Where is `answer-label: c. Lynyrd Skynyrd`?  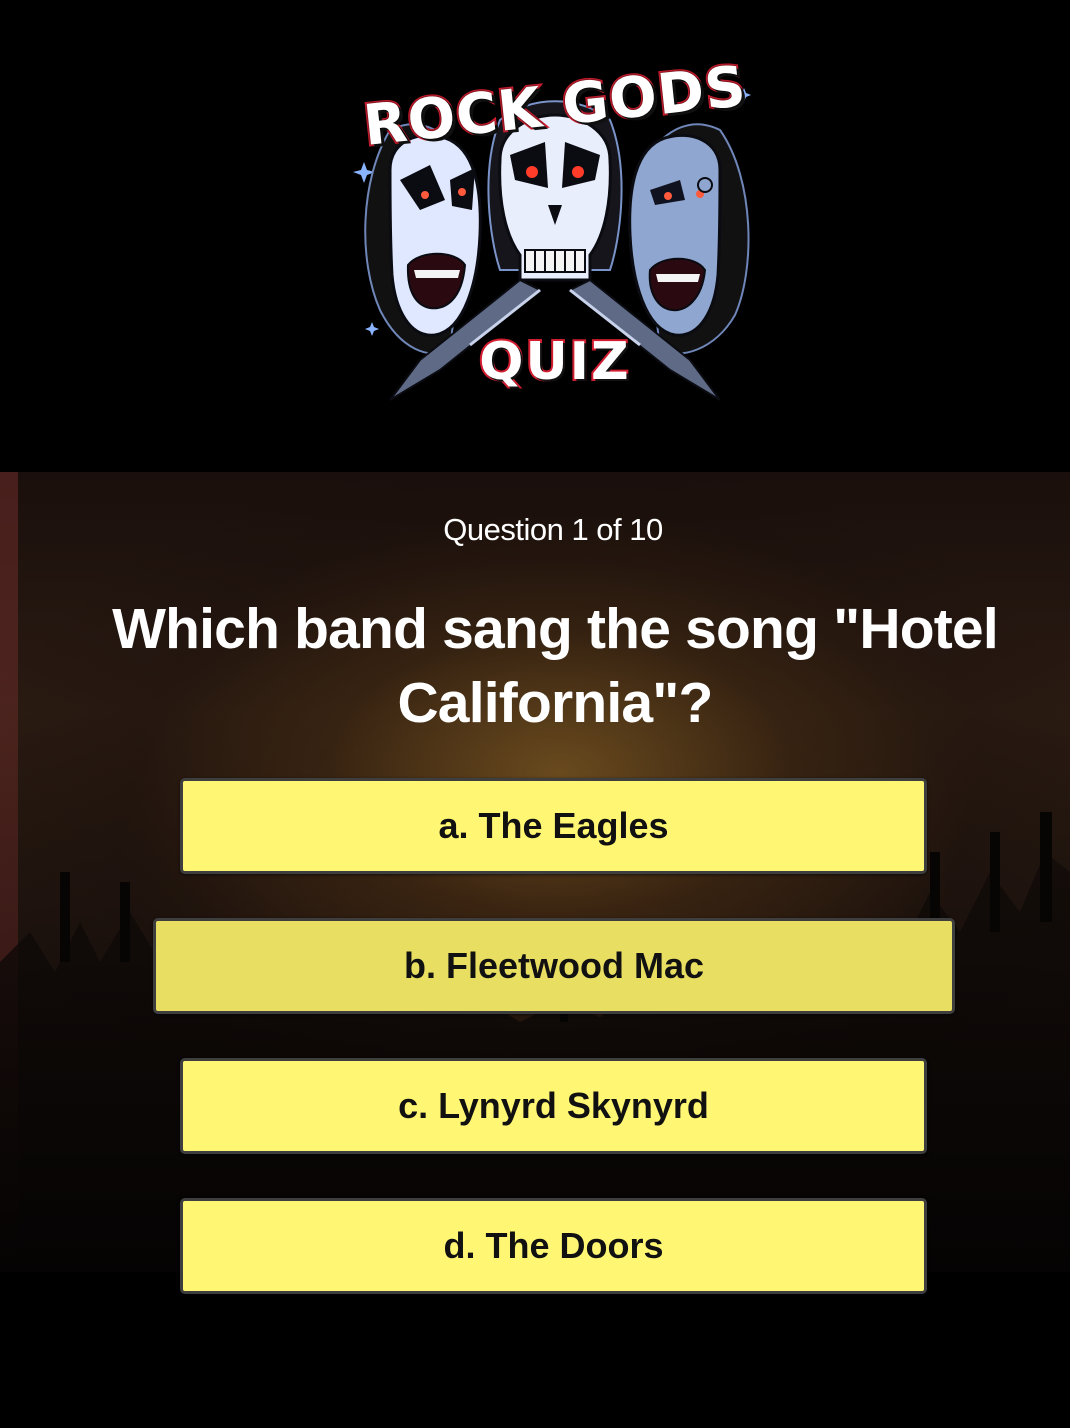
answer-label: c. Lynyrd Skynyrd is located at coordinates (553, 1105).